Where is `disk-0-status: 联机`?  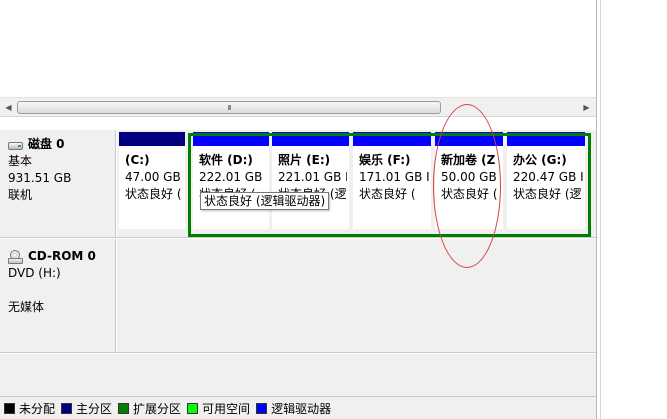 disk-0-status: 联机 is located at coordinates (20, 195).